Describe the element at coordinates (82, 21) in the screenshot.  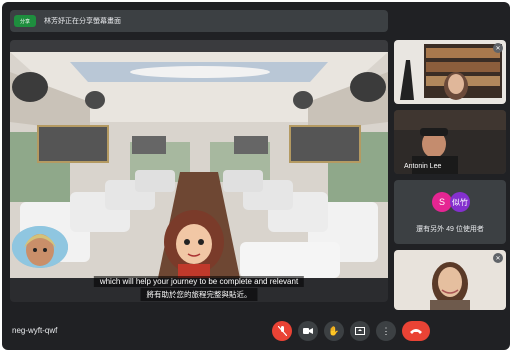
I see `presenting-label: 林芳妤正在分享螢幕畫面` at that location.